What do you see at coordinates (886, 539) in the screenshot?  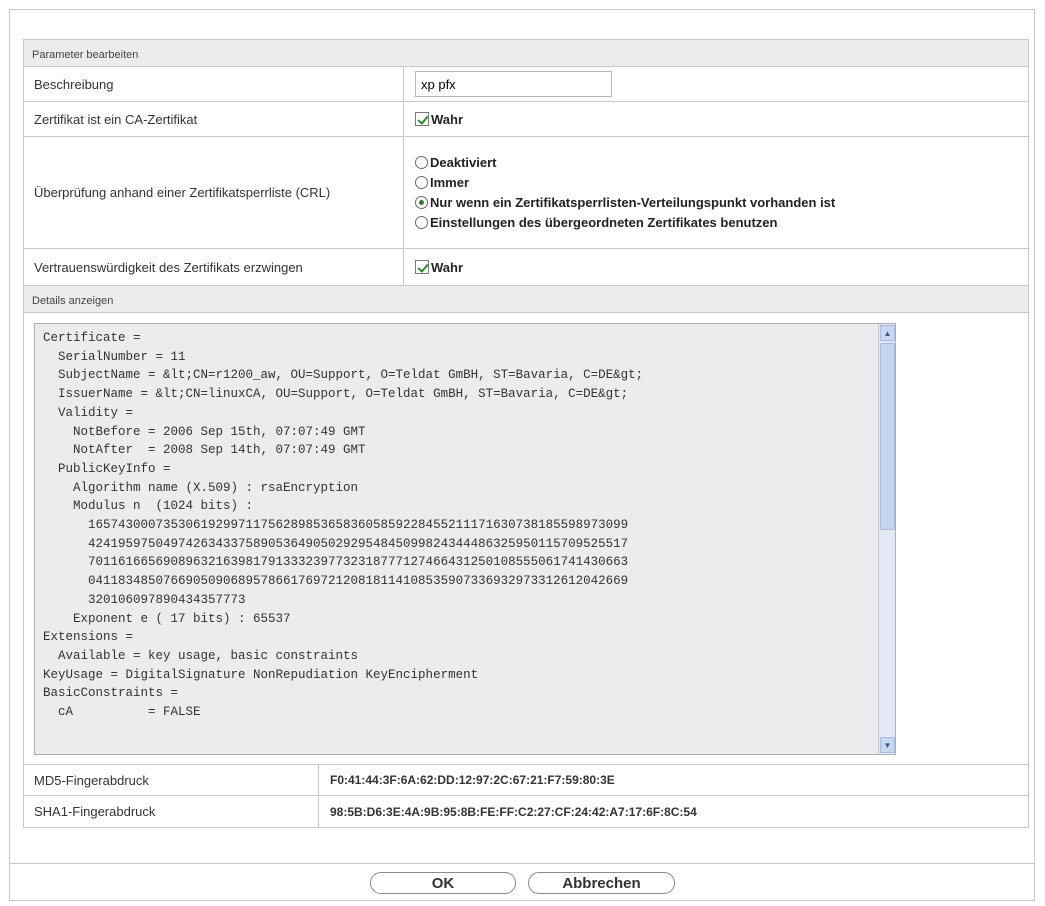 I see `vertical-scrollbar: ▲ ▼` at bounding box center [886, 539].